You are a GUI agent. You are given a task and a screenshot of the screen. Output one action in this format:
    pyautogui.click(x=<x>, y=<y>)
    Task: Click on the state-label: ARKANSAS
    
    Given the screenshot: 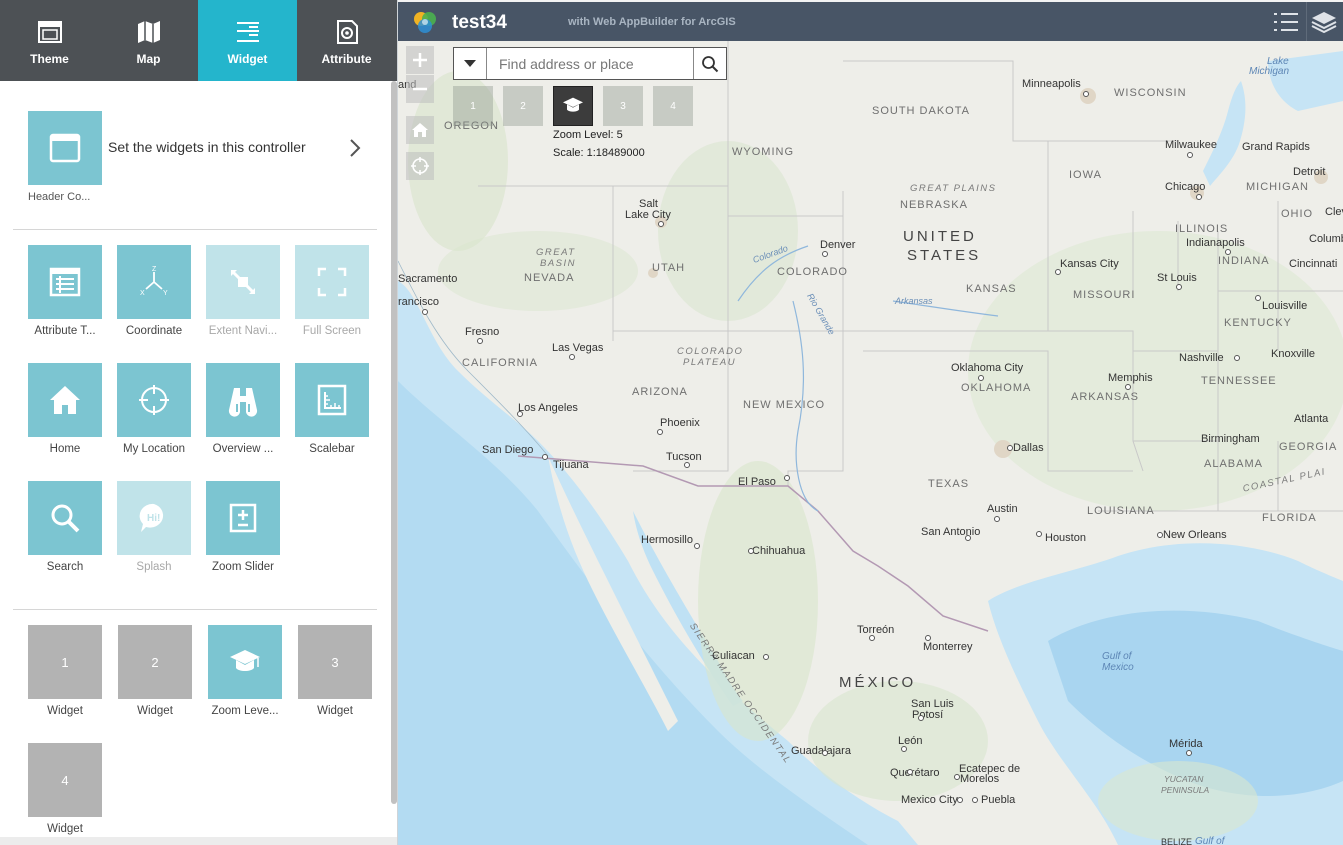 What is the action you would take?
    pyautogui.click(x=1105, y=397)
    